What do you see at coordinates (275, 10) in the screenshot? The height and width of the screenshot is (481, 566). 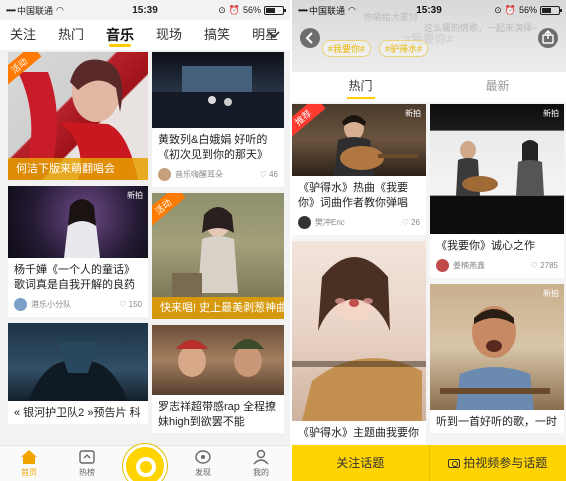 I see `battery-icon` at bounding box center [275, 10].